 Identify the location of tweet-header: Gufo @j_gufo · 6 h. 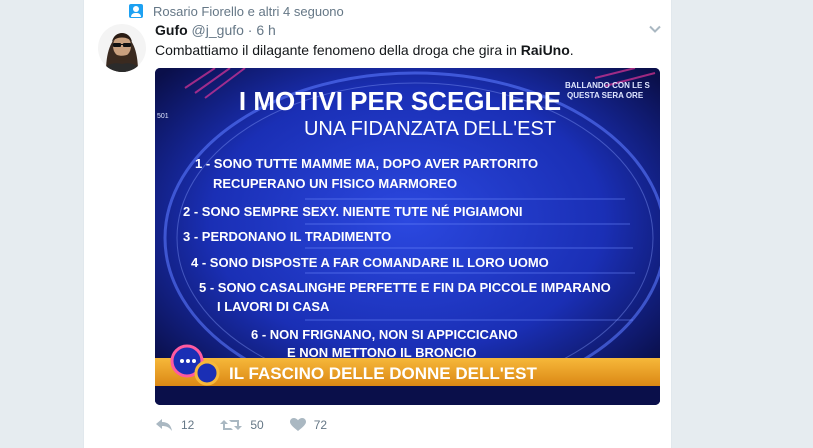
(215, 30).